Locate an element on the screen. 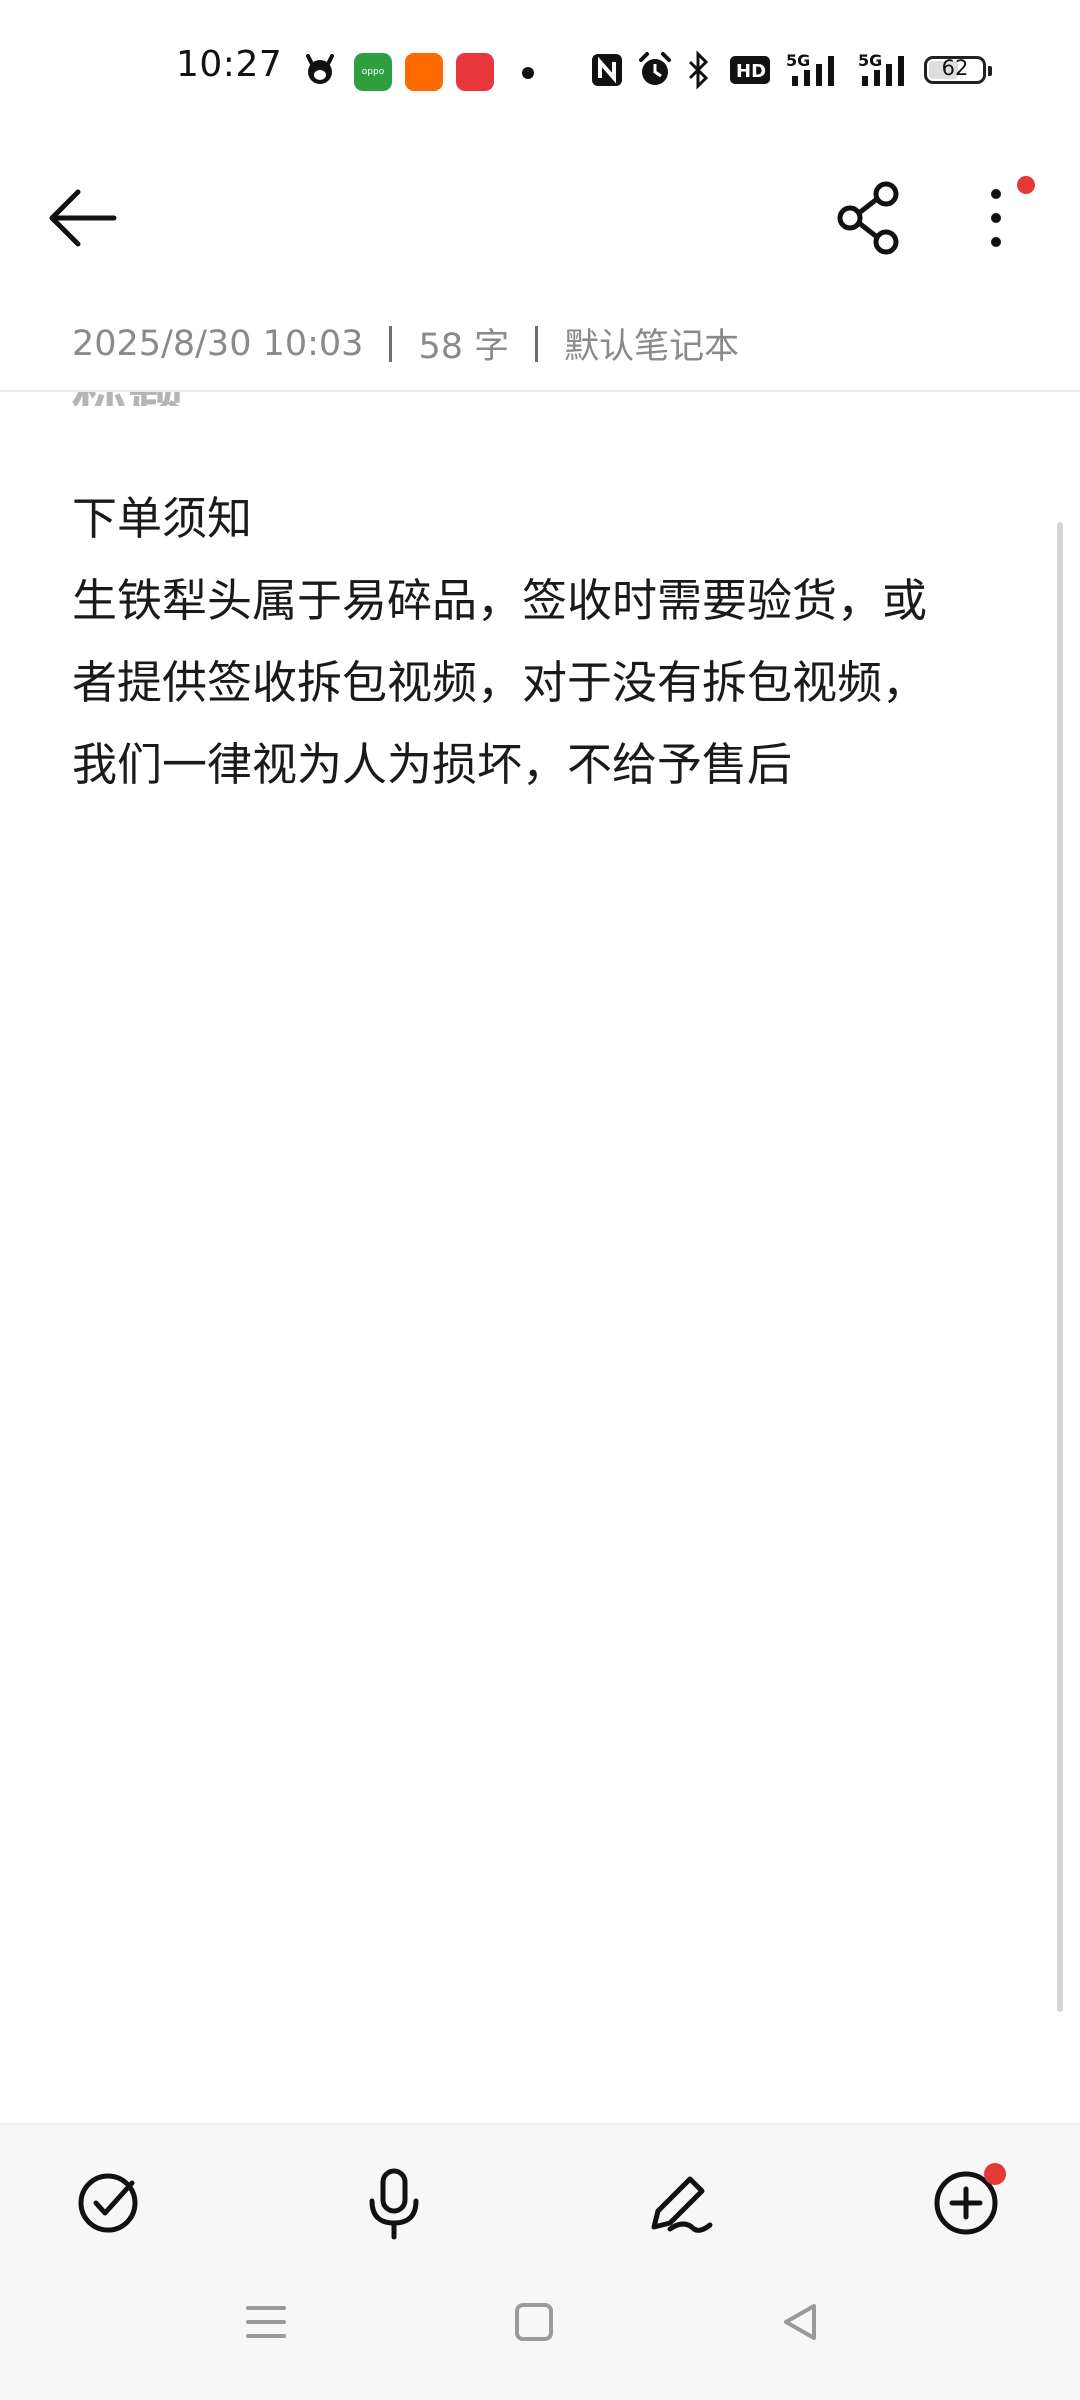 The height and width of the screenshot is (2400, 1080). note-line: 下单须知 is located at coordinates (162, 518).